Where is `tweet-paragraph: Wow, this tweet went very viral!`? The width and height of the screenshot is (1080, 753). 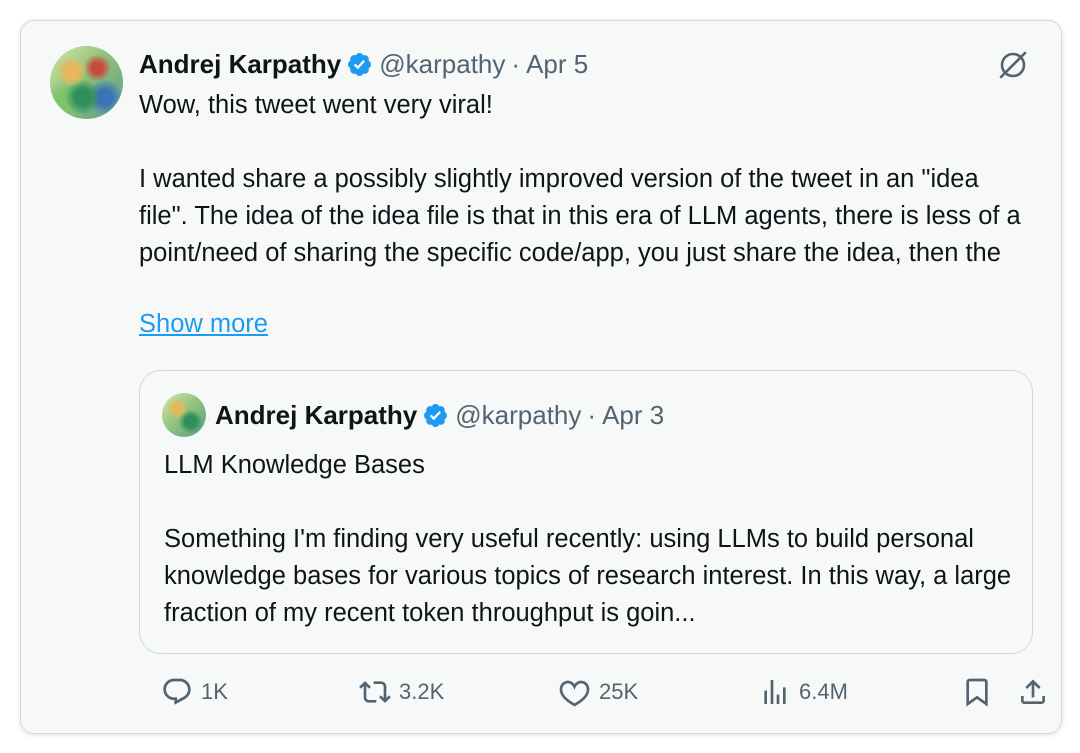 tweet-paragraph: Wow, this tweet went very viral! is located at coordinates (316, 105).